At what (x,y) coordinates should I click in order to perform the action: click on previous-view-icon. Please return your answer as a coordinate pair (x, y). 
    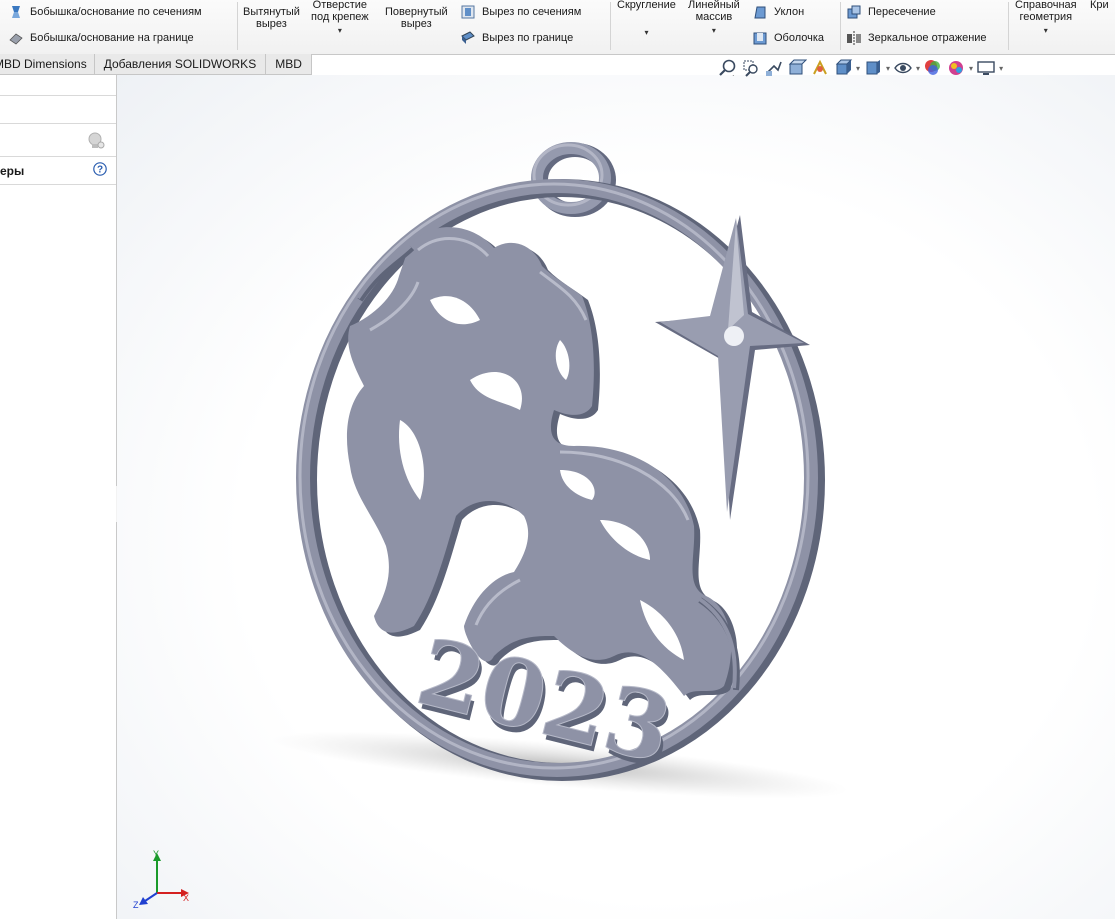
    Looking at the image, I should click on (774, 68).